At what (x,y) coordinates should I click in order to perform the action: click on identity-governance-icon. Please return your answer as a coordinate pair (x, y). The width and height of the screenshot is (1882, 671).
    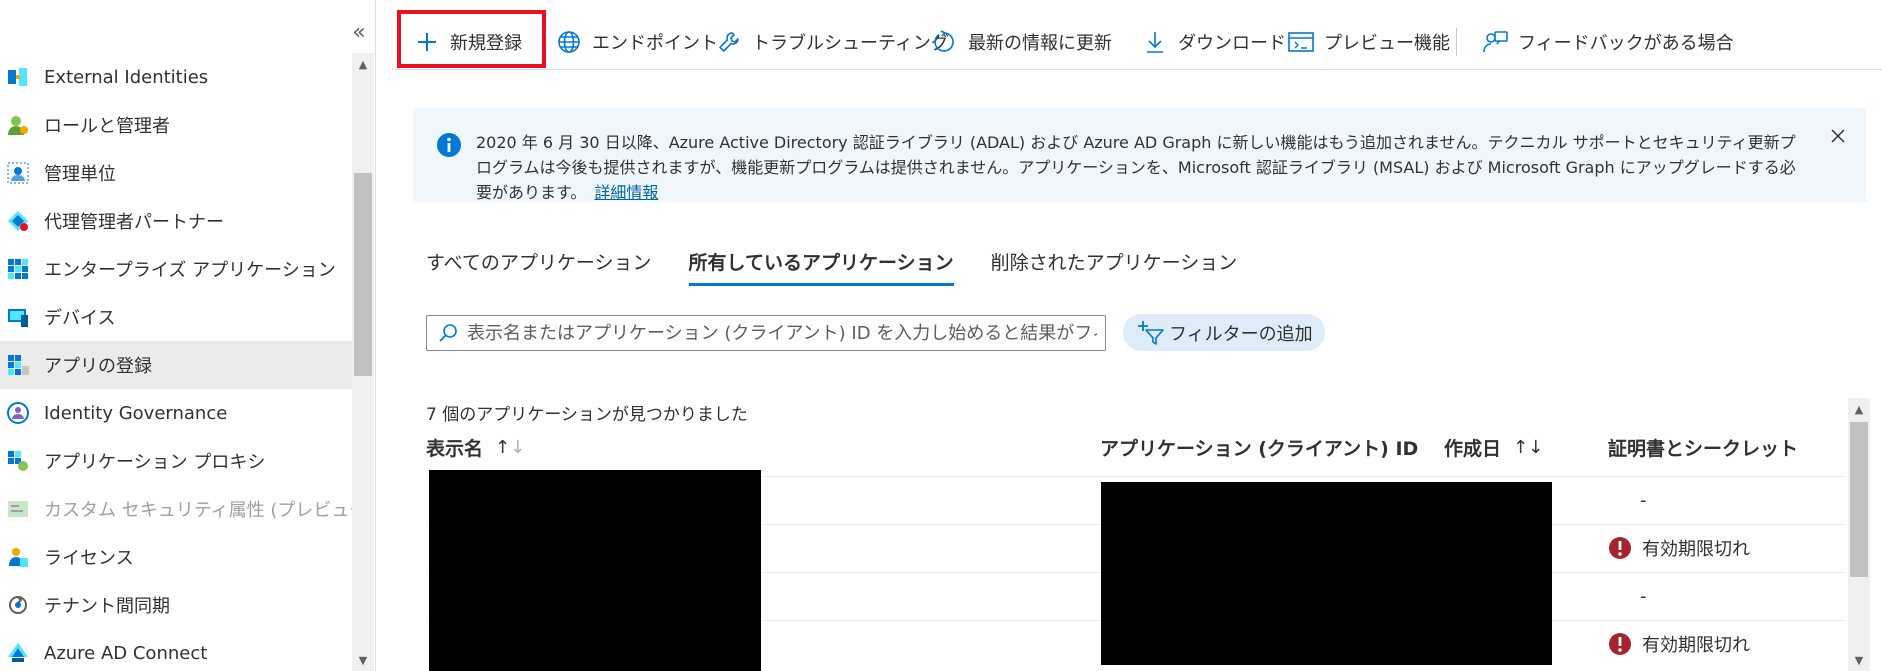
    Looking at the image, I should click on (18, 413).